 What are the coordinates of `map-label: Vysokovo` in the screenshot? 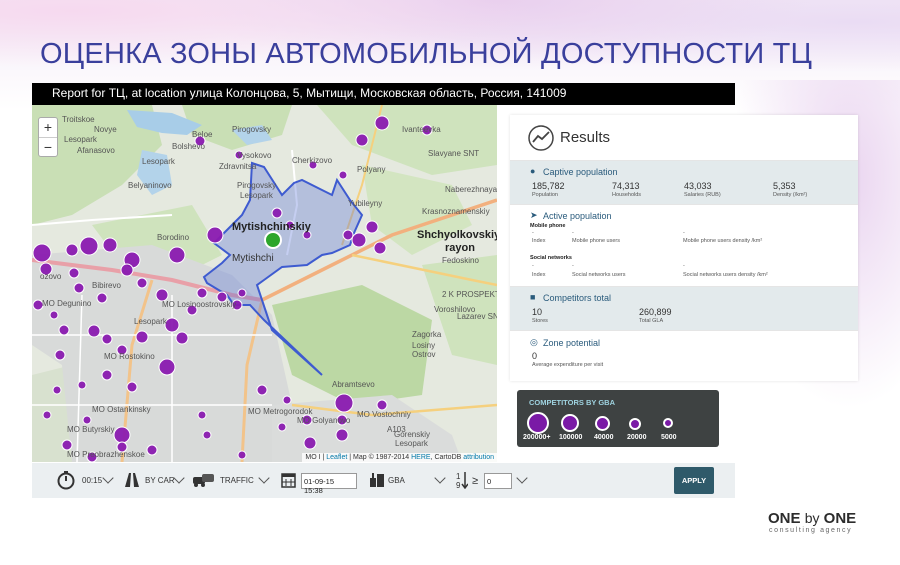 It's located at (254, 155).